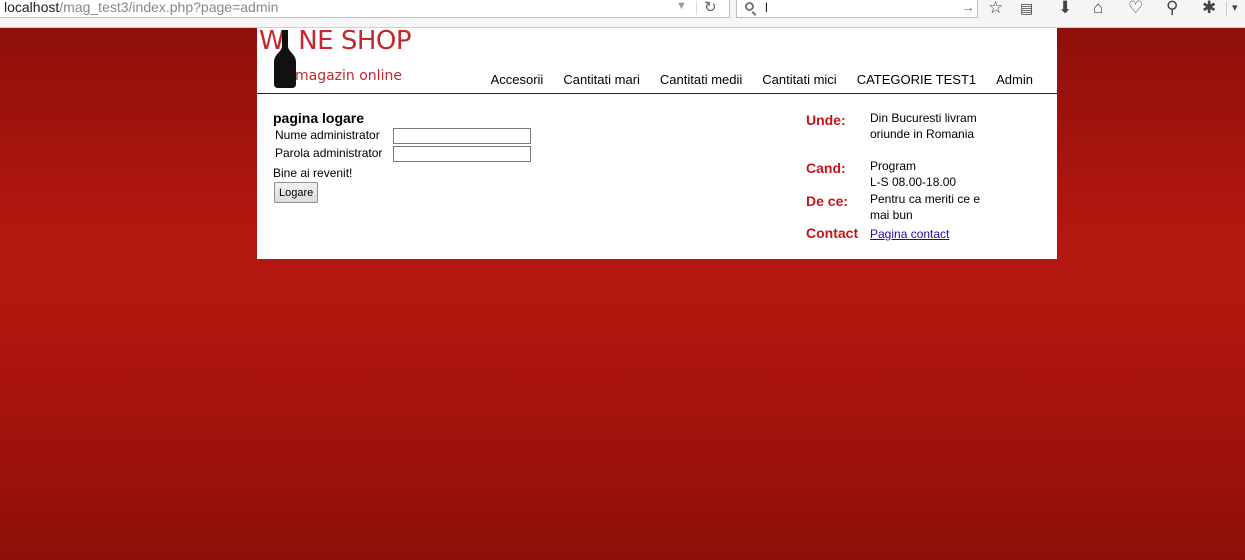  I want to click on search-go-icon: →, so click(968, 7).